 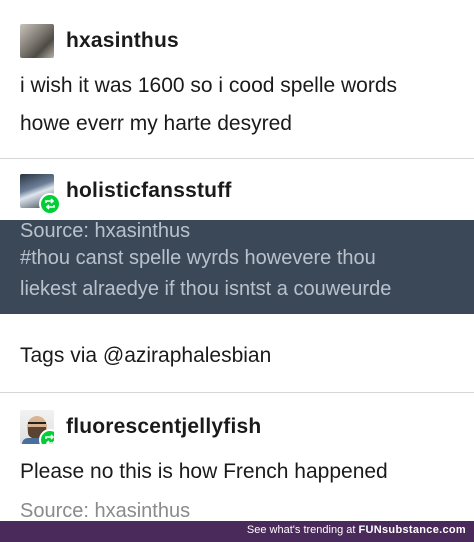 I want to click on post-header-2: holisticfansstuff, so click(x=126, y=194).